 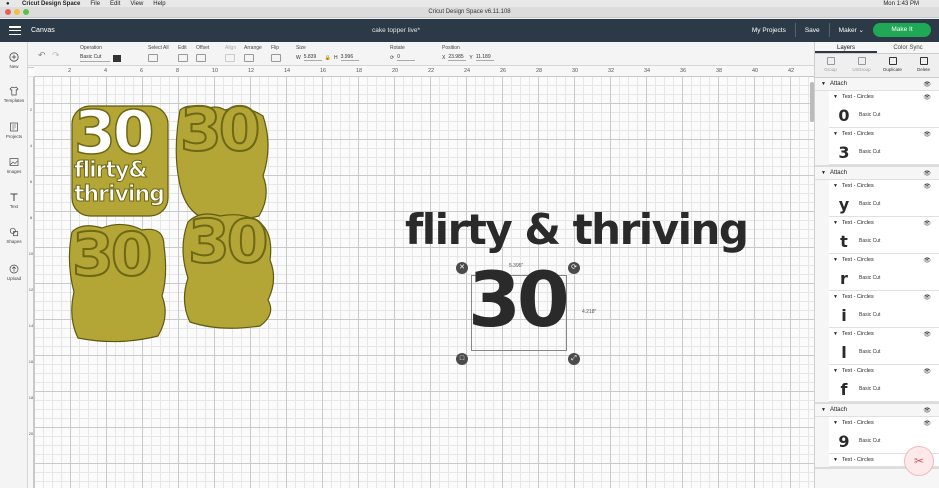 I want to click on zoom-window-button, so click(x=26, y=12).